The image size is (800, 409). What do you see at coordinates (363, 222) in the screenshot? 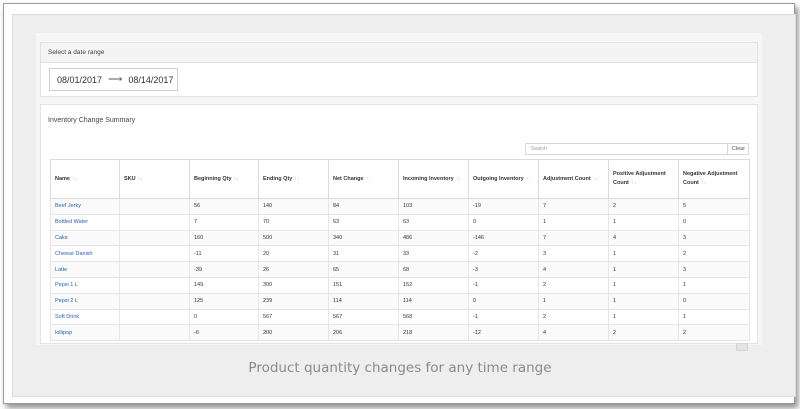
I see `table-cell: 63` at bounding box center [363, 222].